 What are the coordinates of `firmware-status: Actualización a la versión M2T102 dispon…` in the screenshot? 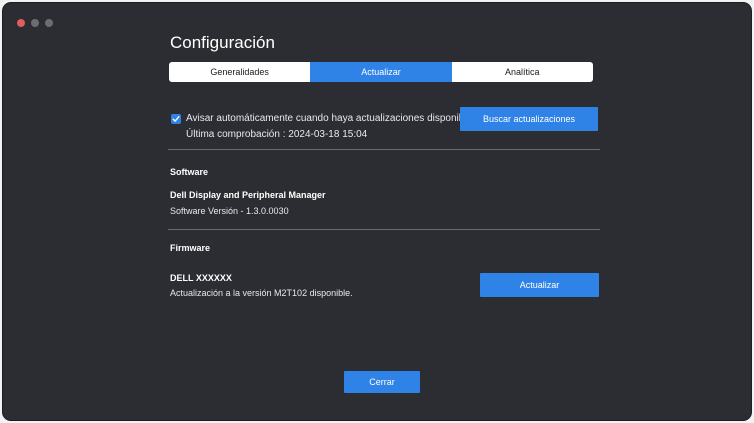 It's located at (261, 293).